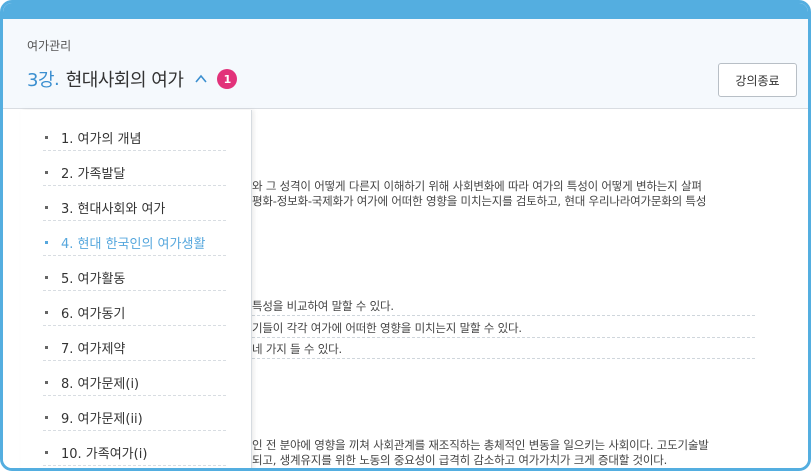  I want to click on menu-item-label: 6. 여가동기, so click(93, 314).